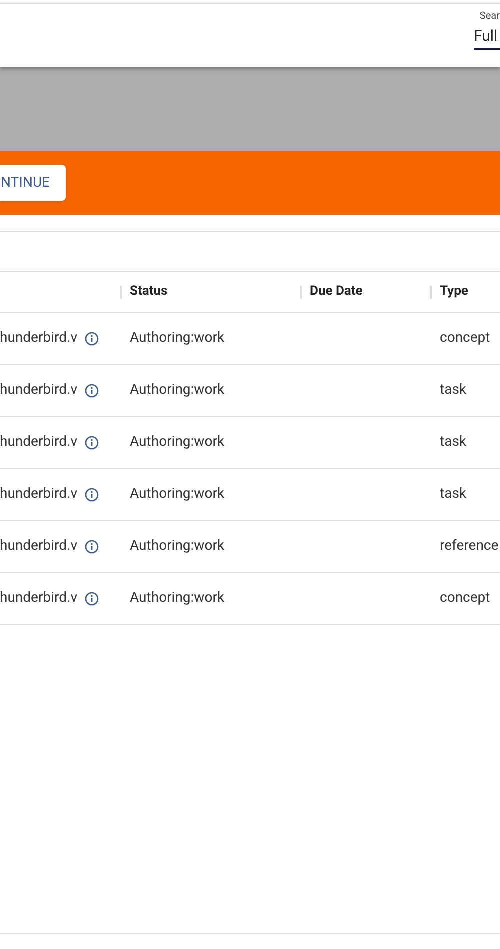 Image resolution: width=500 pixels, height=949 pixels. What do you see at coordinates (487, 38) in the screenshot?
I see `search-field: Sear Full` at bounding box center [487, 38].